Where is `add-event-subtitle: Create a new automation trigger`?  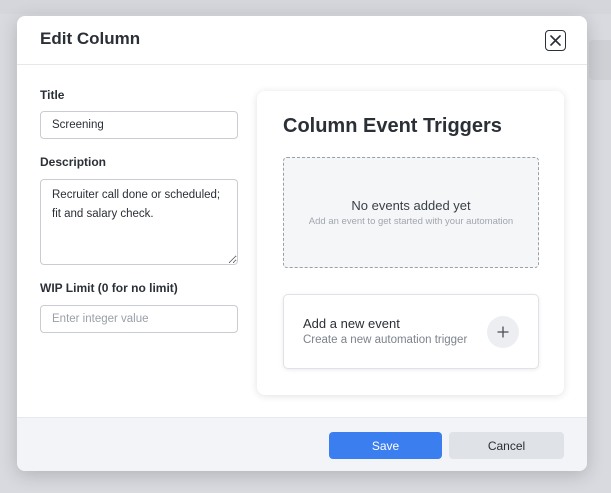
add-event-subtitle: Create a new automation trigger is located at coordinates (385, 340).